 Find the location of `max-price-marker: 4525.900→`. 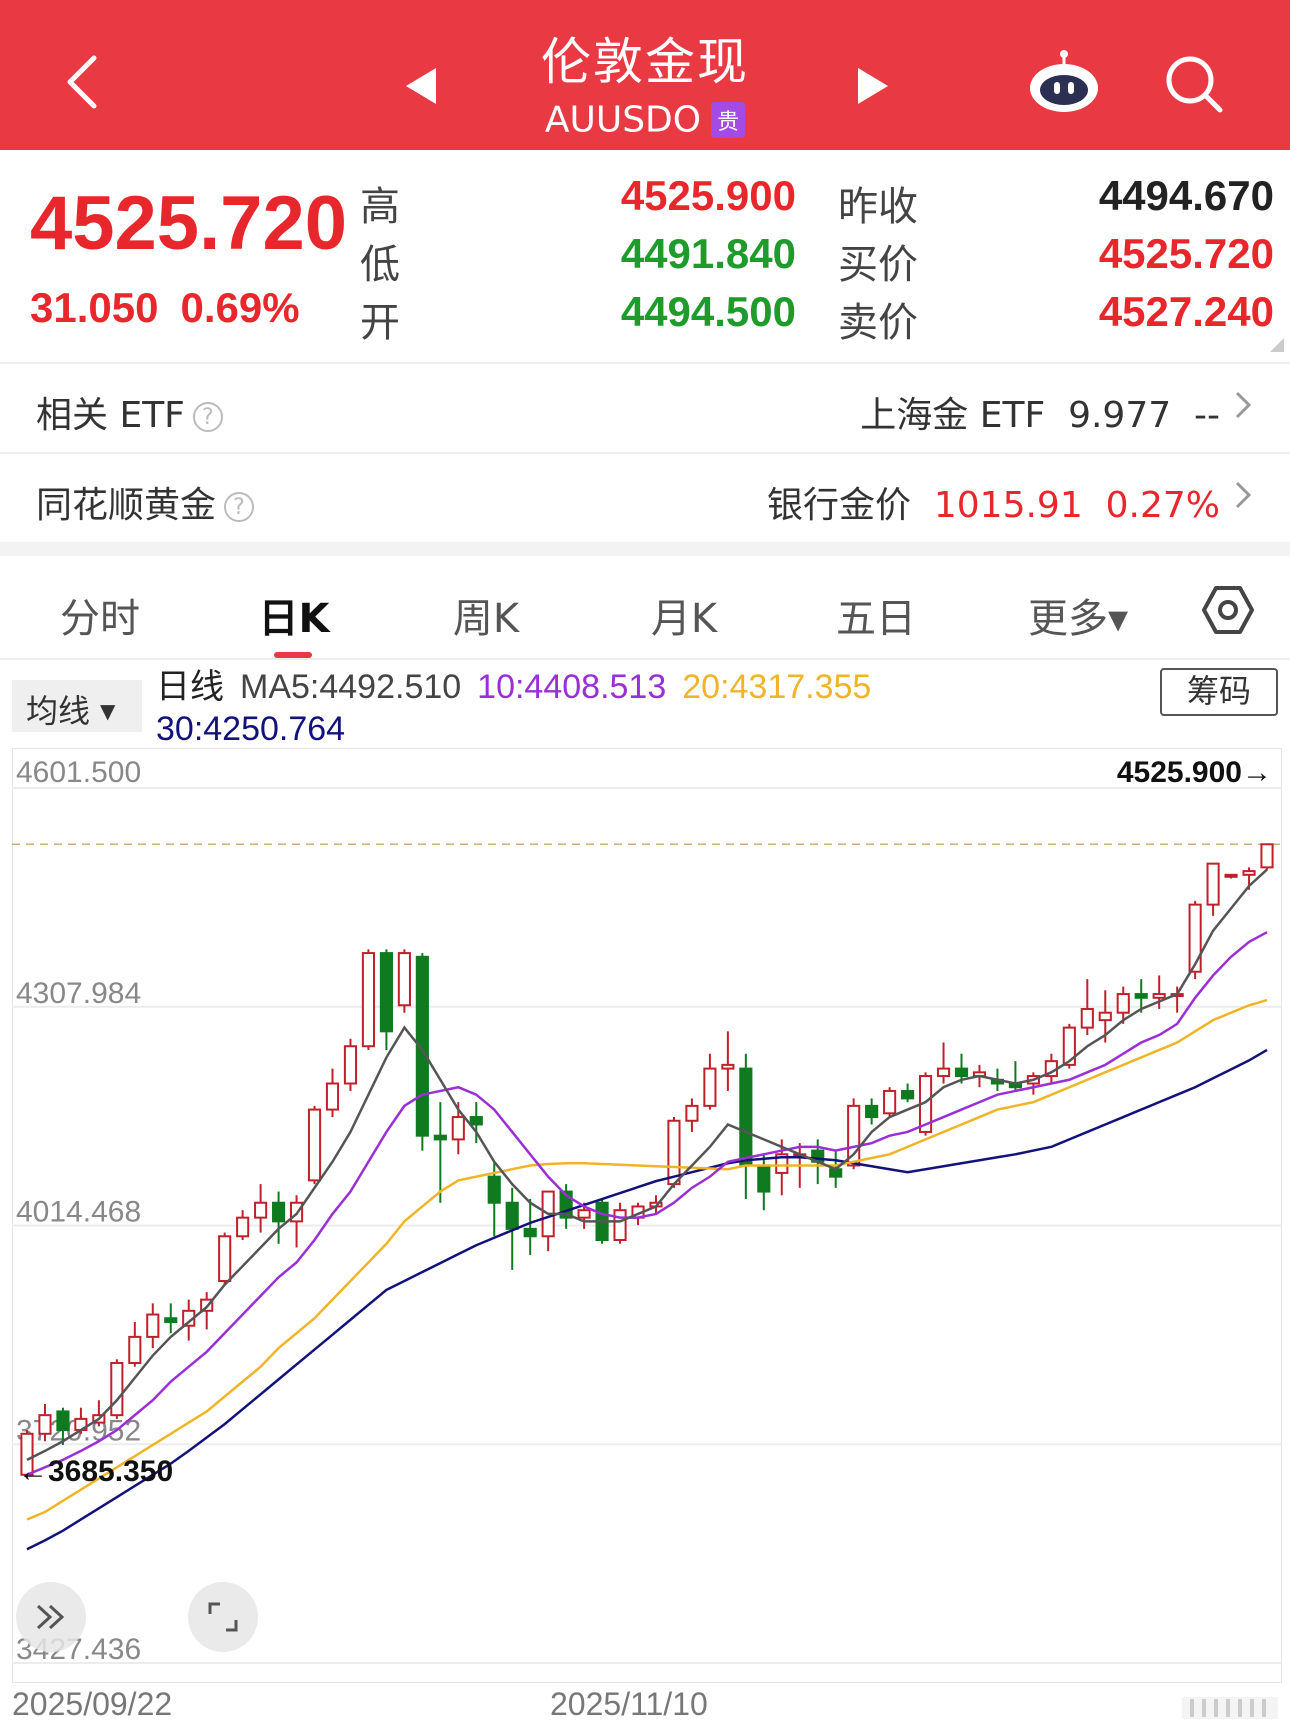

max-price-marker: 4525.900→ is located at coordinates (1194, 772).